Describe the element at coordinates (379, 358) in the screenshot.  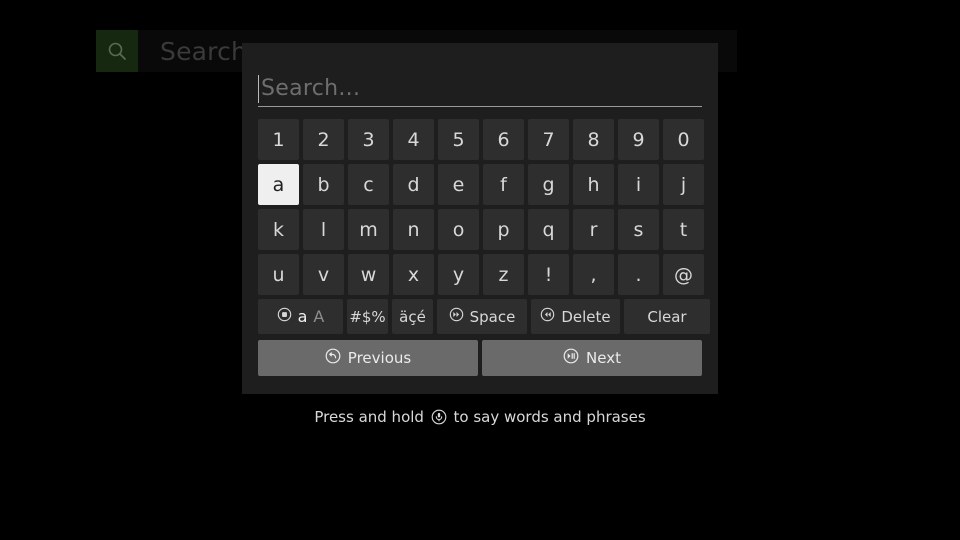
I see `previous-button-label: Previous` at that location.